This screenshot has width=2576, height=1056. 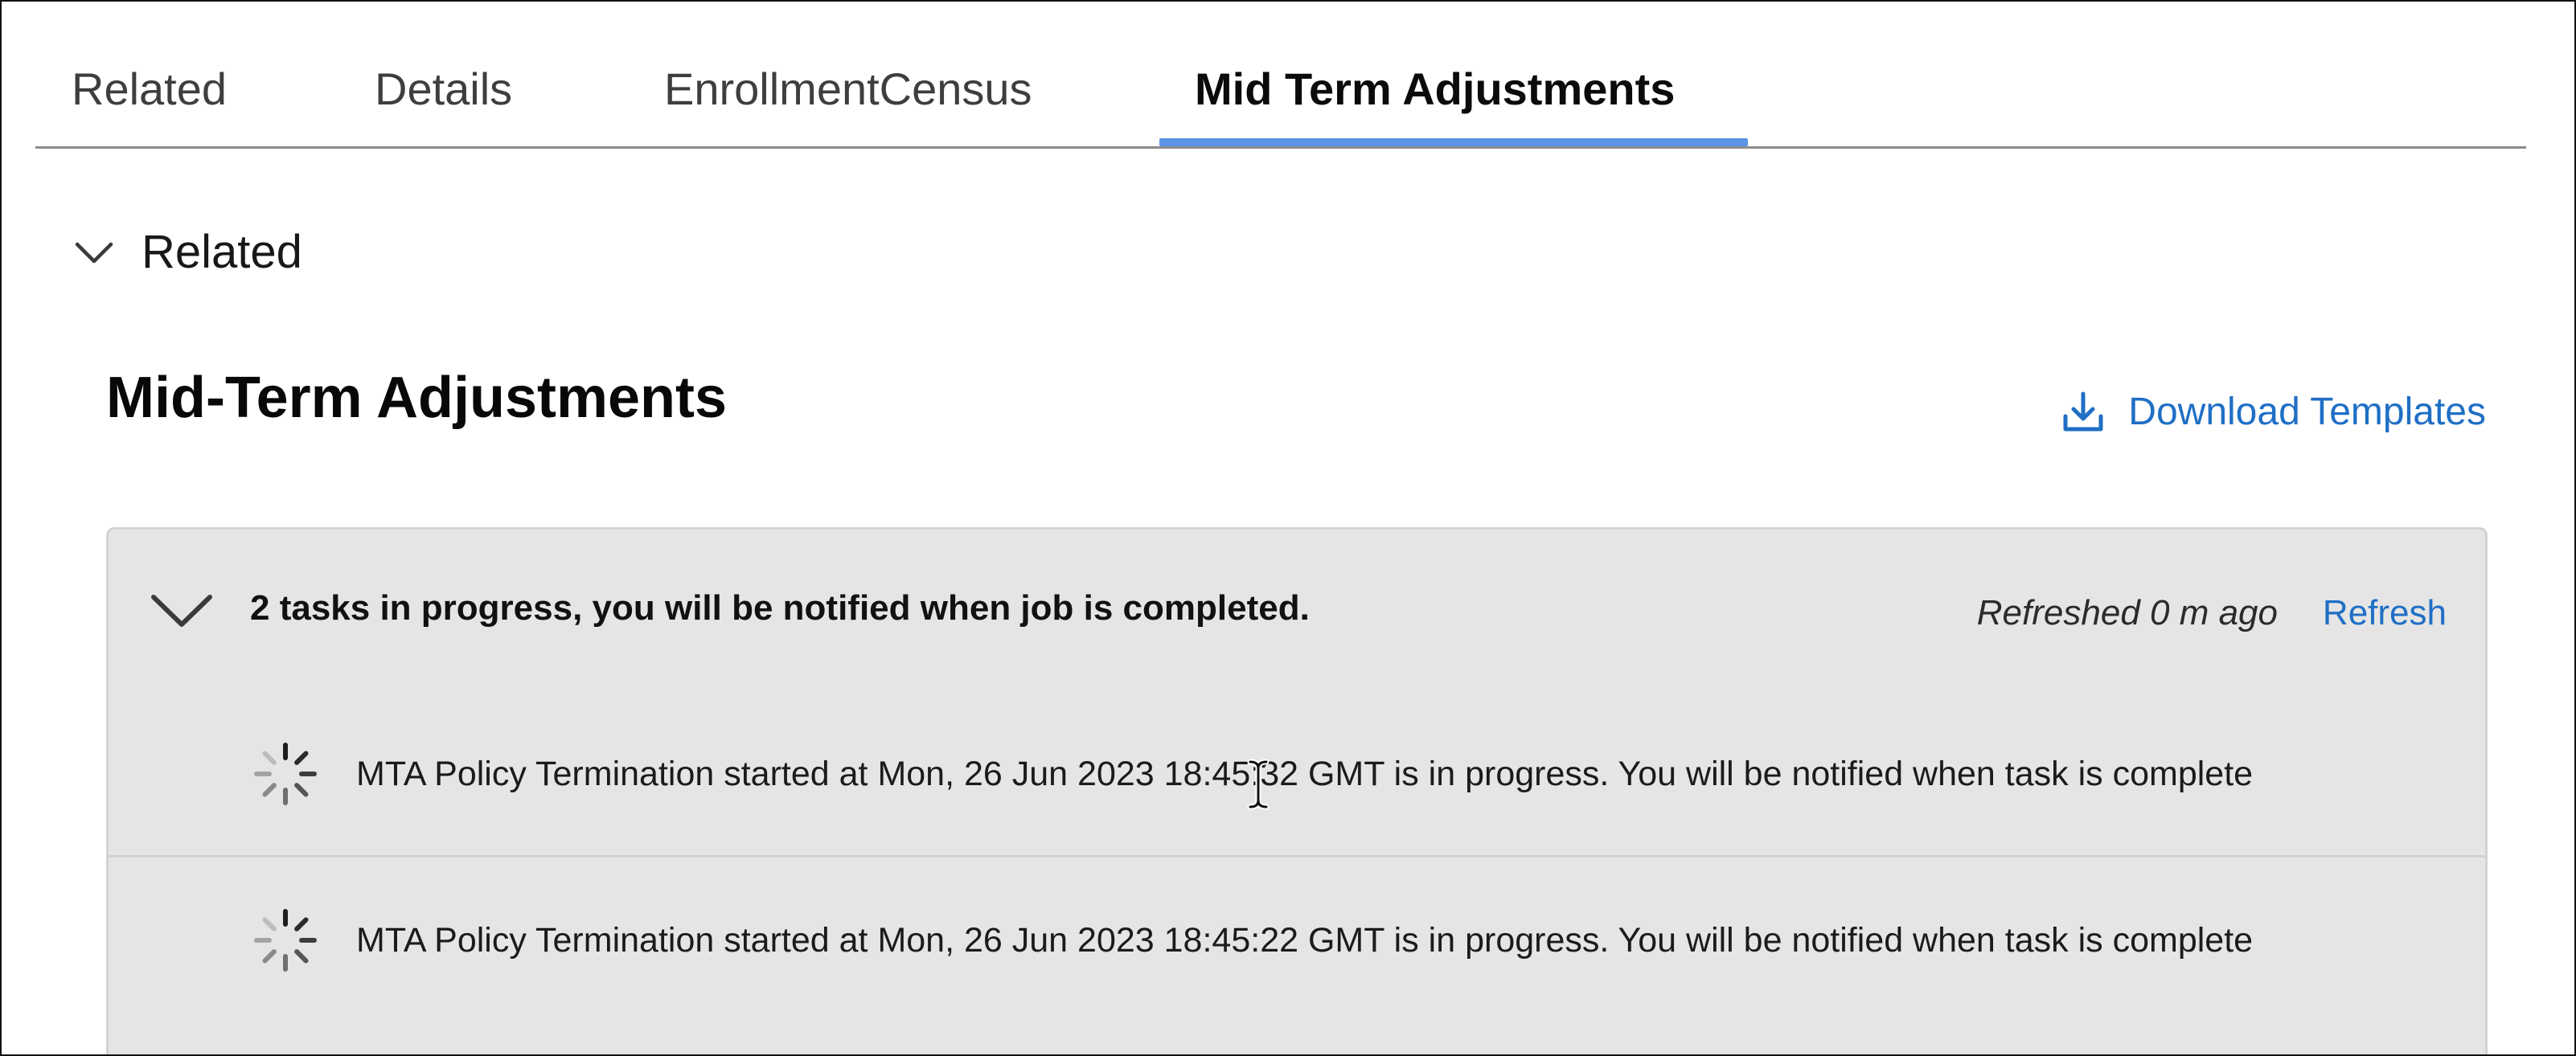 What do you see at coordinates (2127, 612) in the screenshot?
I see `refreshed-timestamp: Refreshed 0 m ago` at bounding box center [2127, 612].